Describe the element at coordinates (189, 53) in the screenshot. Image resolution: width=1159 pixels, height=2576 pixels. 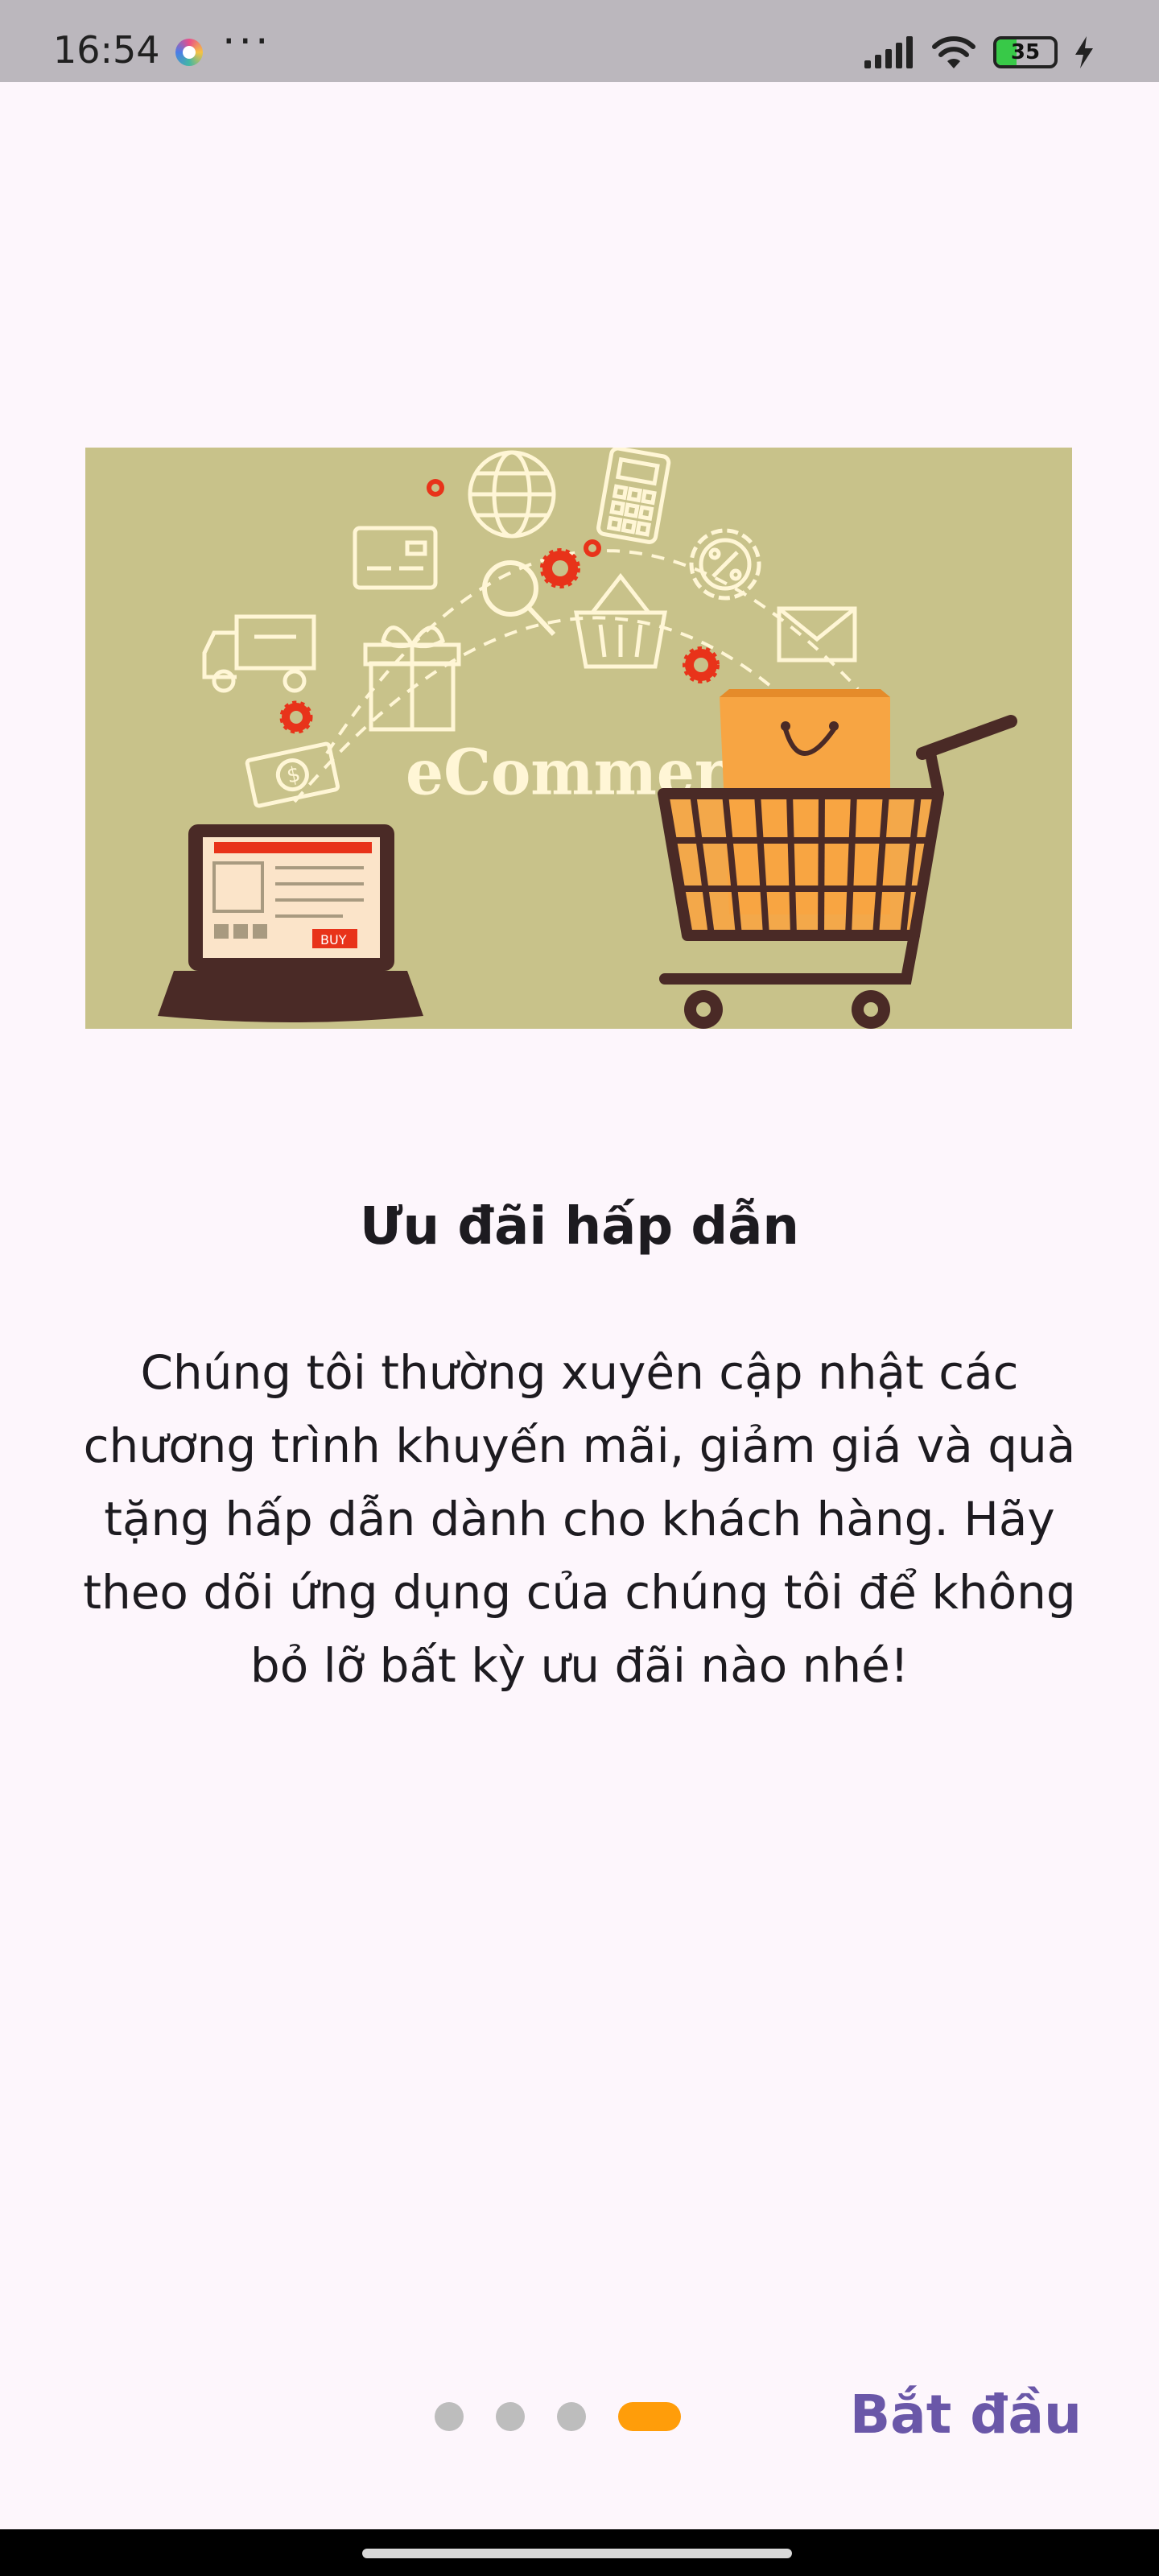
I see `app-notification-icon` at that location.